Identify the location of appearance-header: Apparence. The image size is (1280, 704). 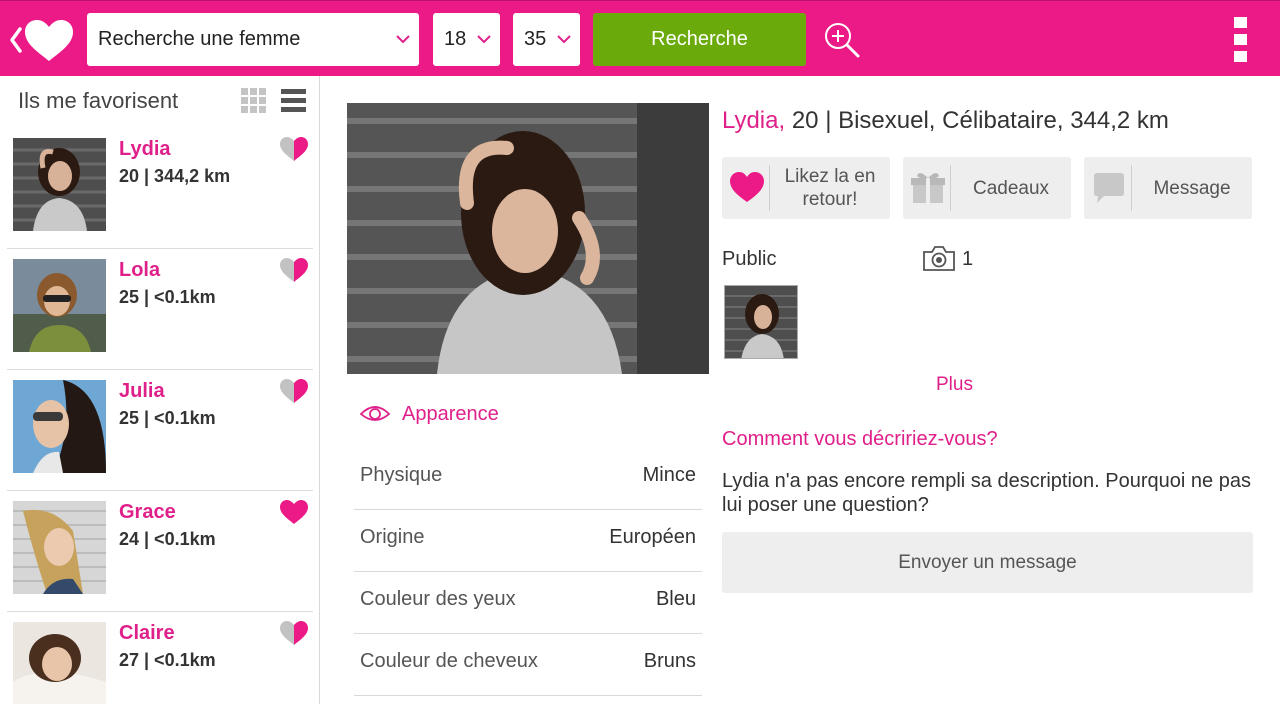
(429, 414).